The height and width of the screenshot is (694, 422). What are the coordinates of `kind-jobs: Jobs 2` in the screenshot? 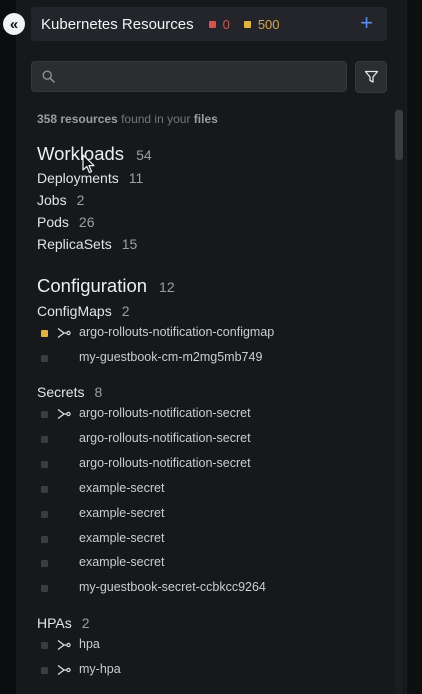 It's located at (60, 200).